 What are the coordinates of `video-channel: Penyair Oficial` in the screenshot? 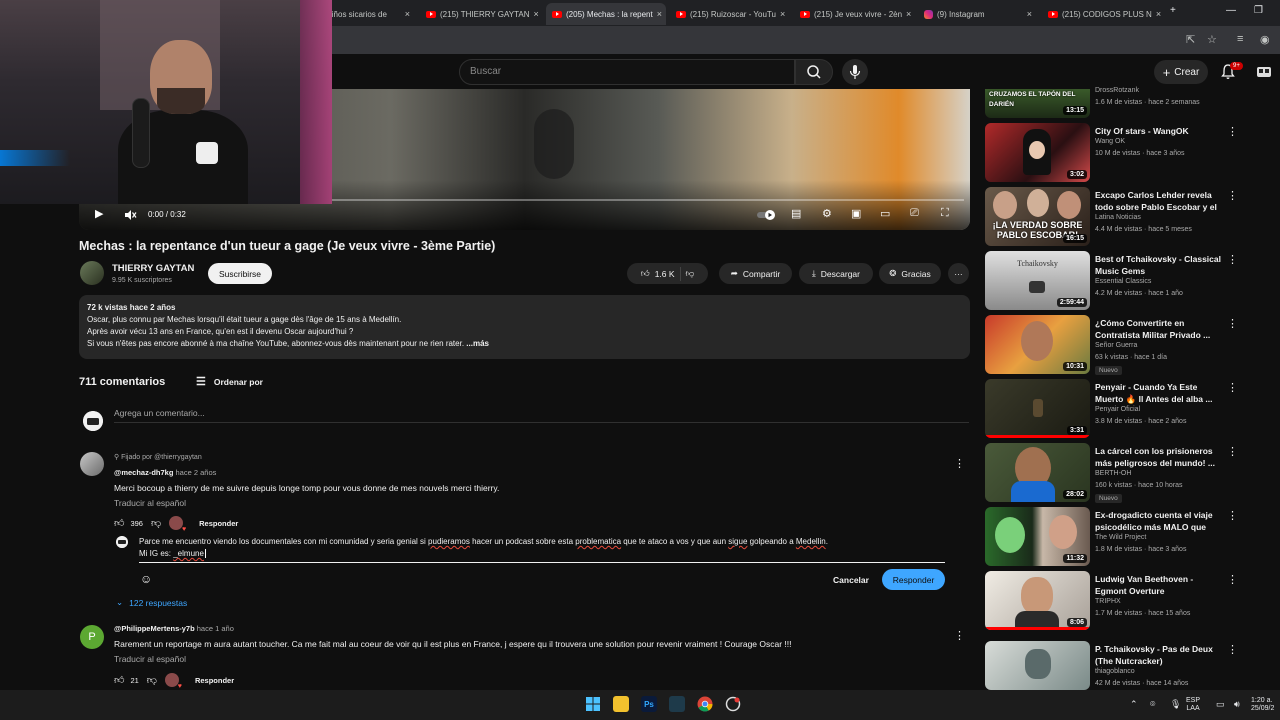 It's located at (1117, 409).